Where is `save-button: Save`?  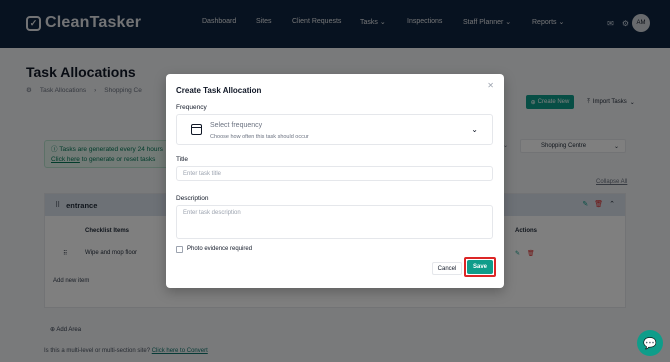 save-button: Save is located at coordinates (480, 267).